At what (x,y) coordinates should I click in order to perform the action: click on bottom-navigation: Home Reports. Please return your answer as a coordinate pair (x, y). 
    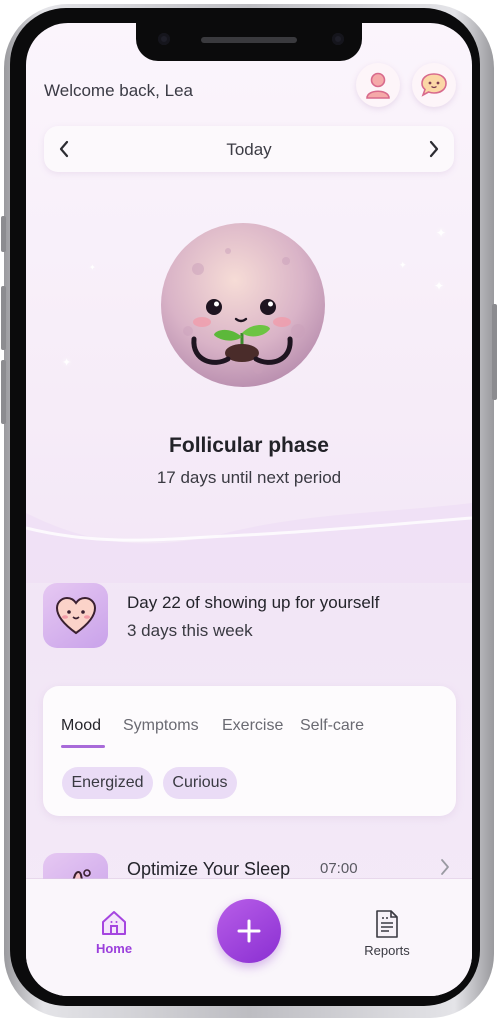
    Looking at the image, I should click on (249, 937).